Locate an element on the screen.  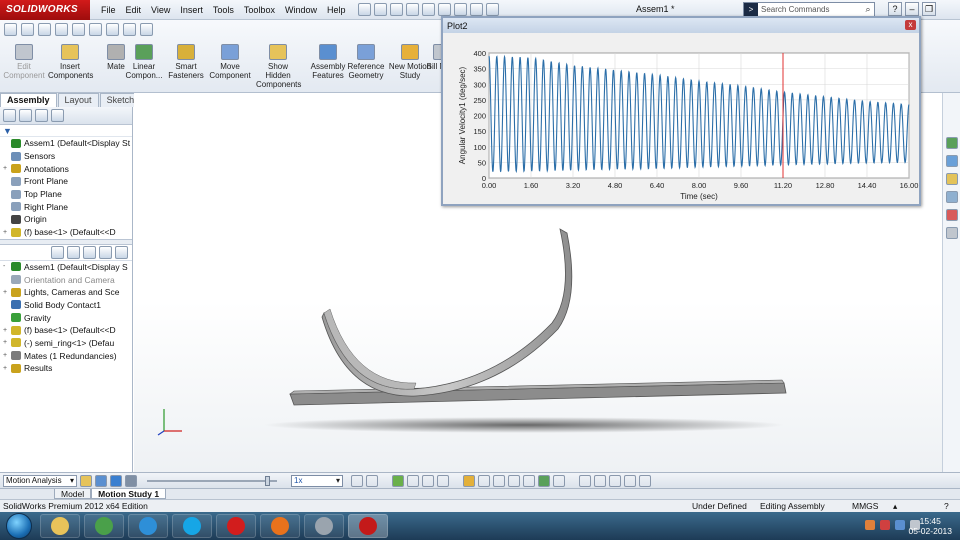
zoom-in-icon is located at coordinates (630, 480).